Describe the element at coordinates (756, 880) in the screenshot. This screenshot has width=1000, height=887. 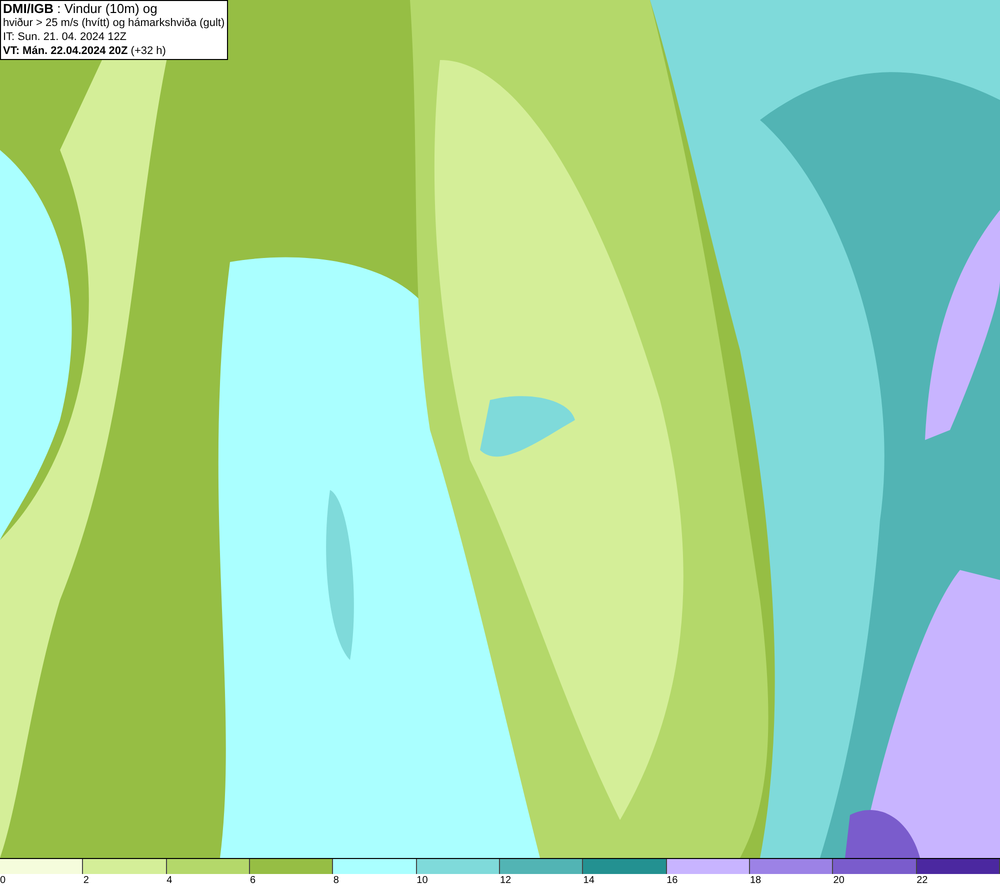
I see `legend-tick-label: 18` at that location.